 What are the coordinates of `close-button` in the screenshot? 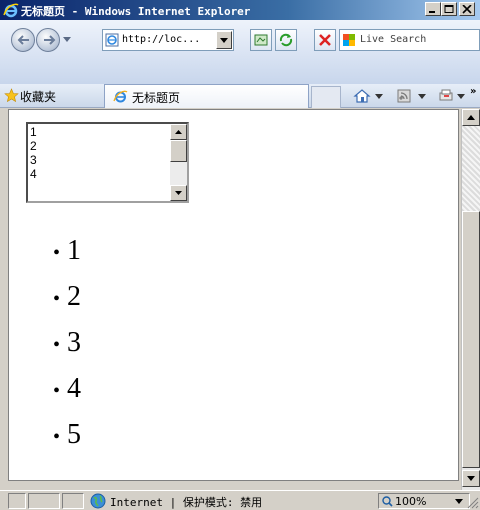 It's located at (467, 9).